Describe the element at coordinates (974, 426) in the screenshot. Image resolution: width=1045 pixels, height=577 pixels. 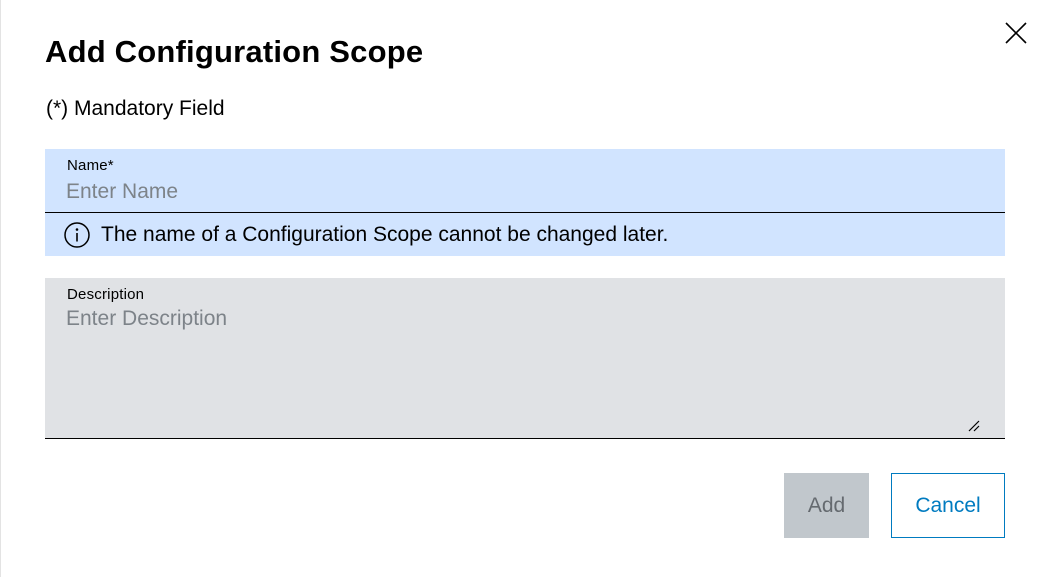
I see `resize-handle-icon` at that location.